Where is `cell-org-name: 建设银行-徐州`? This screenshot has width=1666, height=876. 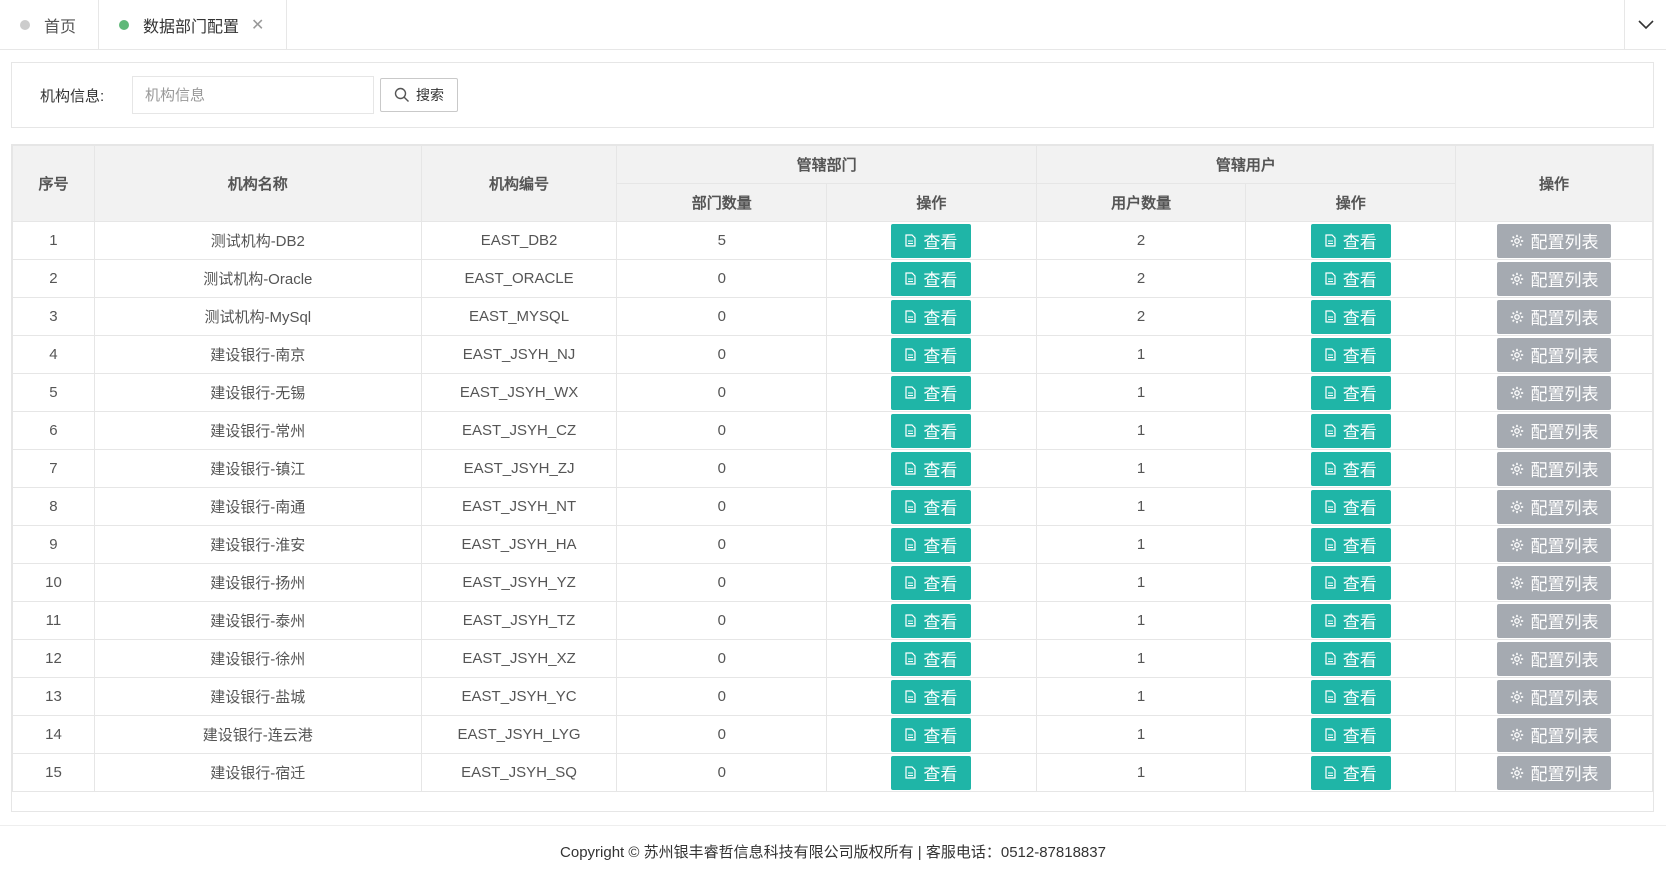 cell-org-name: 建设银行-徐州 is located at coordinates (257, 658).